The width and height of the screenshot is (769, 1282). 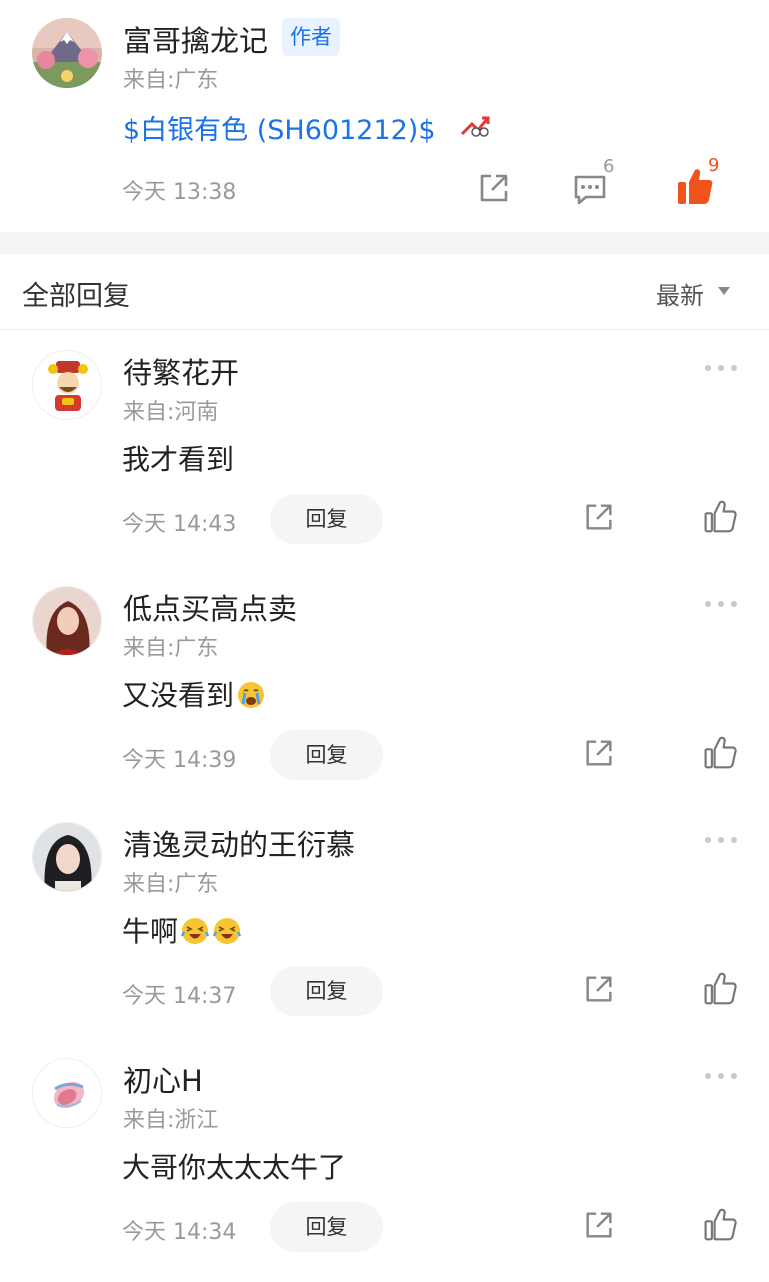 What do you see at coordinates (163, 1079) in the screenshot?
I see `reply-author-name: 初心H` at bounding box center [163, 1079].